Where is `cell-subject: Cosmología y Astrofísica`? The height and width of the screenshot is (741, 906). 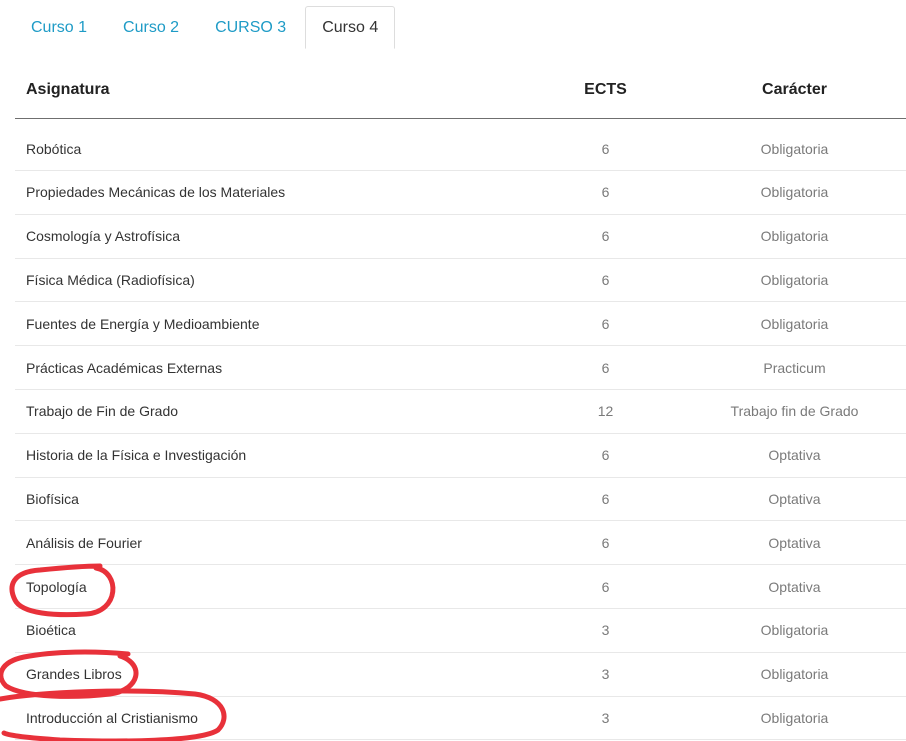
cell-subject: Cosmología y Astrofísica is located at coordinates (103, 236).